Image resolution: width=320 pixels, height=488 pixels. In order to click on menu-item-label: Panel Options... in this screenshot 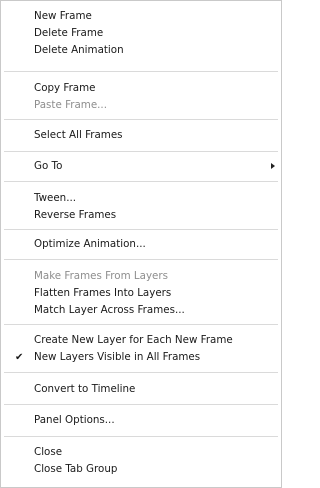, I will do `click(74, 420)`.